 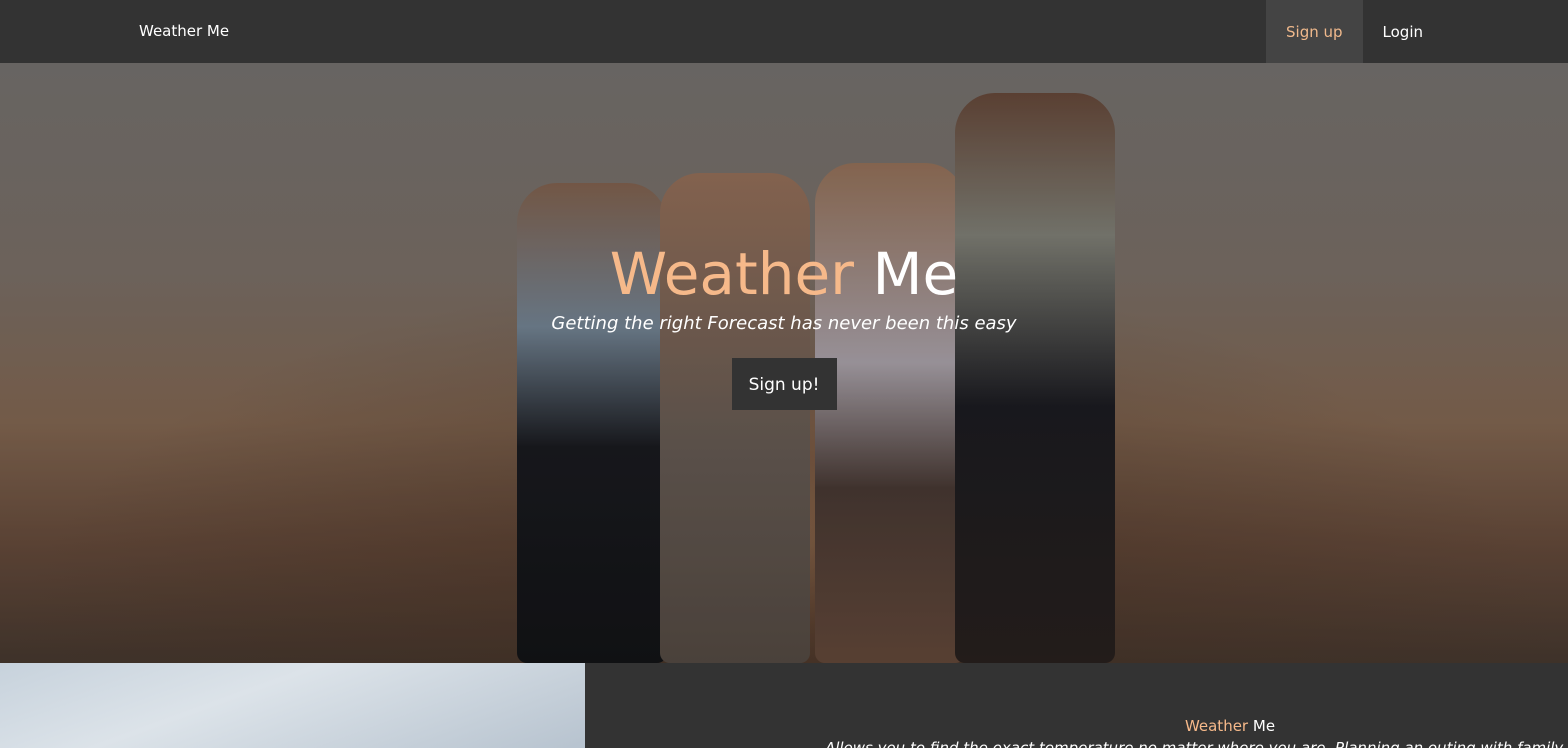 I want to click on hero-signup-button: Sign up!, so click(x=784, y=384).